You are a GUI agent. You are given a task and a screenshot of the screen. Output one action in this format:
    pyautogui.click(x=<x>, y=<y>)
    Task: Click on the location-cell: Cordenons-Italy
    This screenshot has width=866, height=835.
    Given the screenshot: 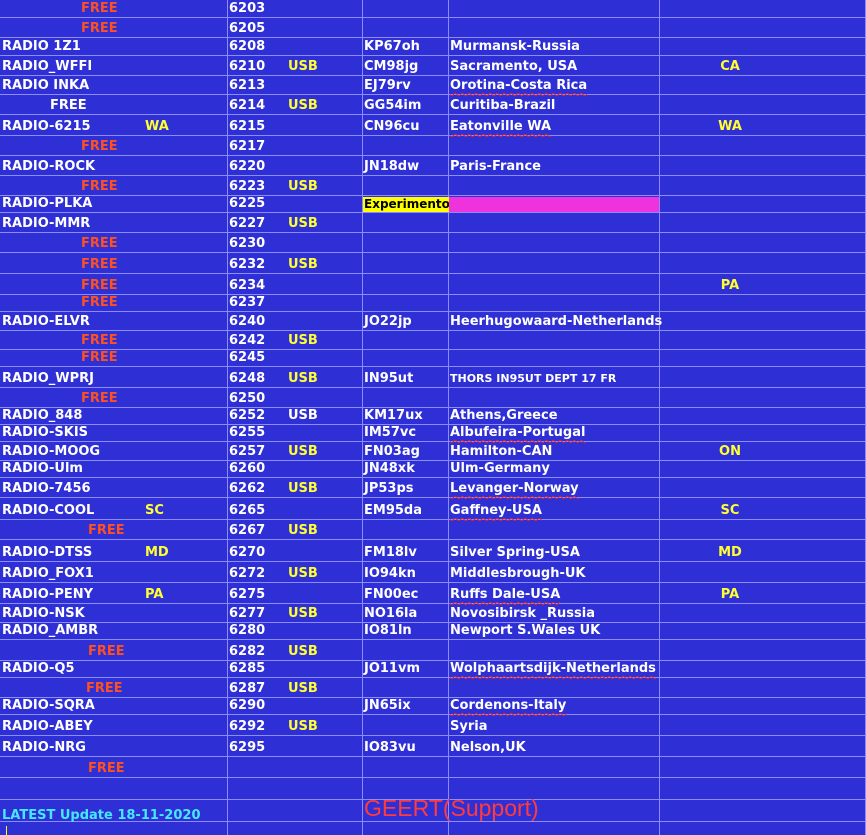 What is the action you would take?
    pyautogui.click(x=508, y=705)
    